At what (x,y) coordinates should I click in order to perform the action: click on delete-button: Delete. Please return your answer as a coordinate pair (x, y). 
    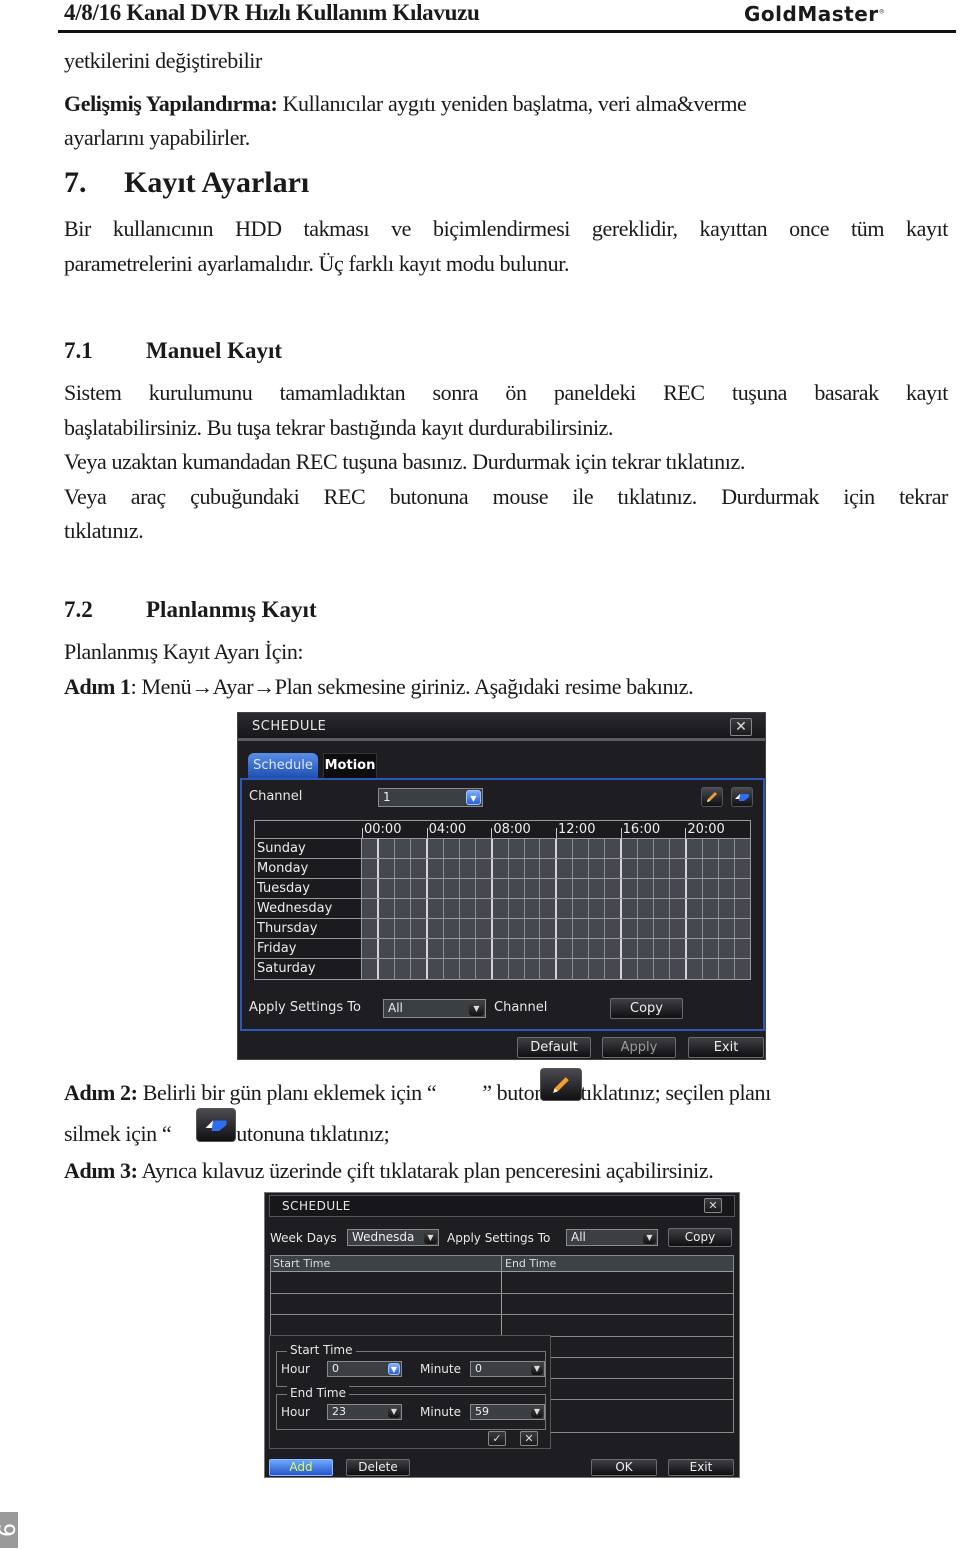
    Looking at the image, I should click on (378, 1467).